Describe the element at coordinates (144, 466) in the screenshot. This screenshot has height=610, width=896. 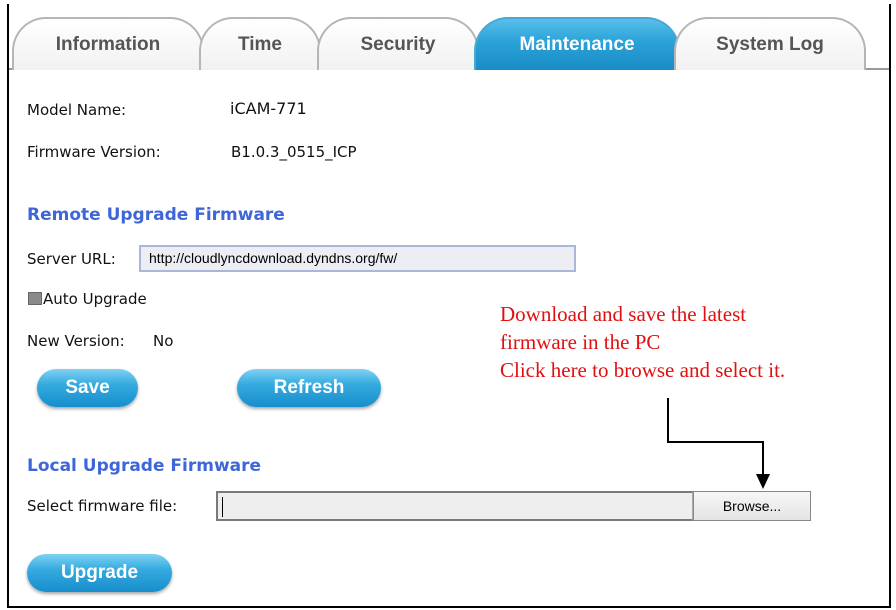
I see `local-upgrade-title: Local Upgrade Firmware` at that location.